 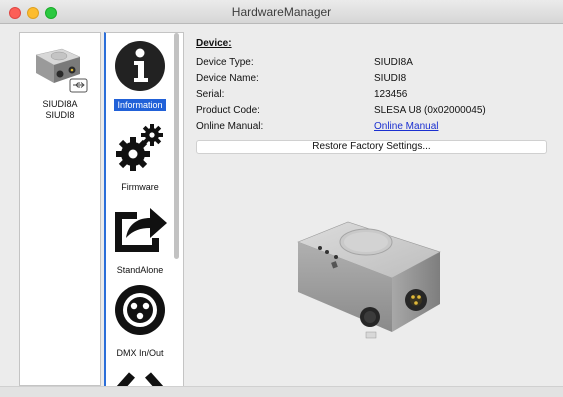 I want to click on bottom-status-bar, so click(x=281, y=391).